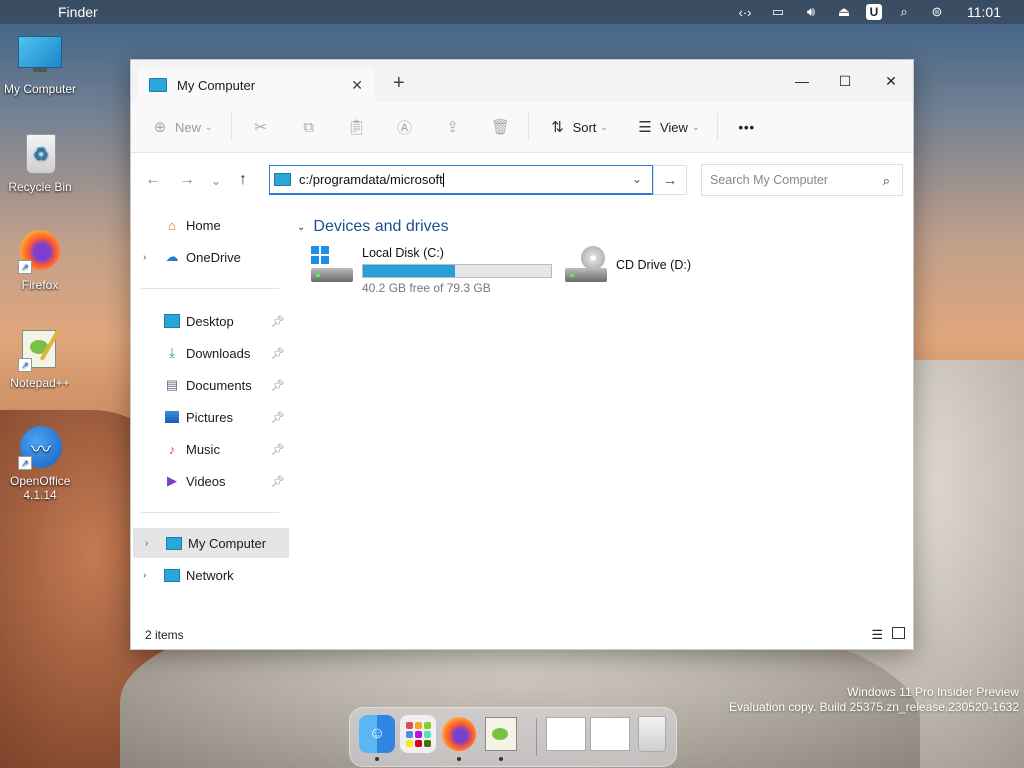 The width and height of the screenshot is (1024, 768). What do you see at coordinates (874, 12) in the screenshot?
I see `user-badge-icon: U` at bounding box center [874, 12].